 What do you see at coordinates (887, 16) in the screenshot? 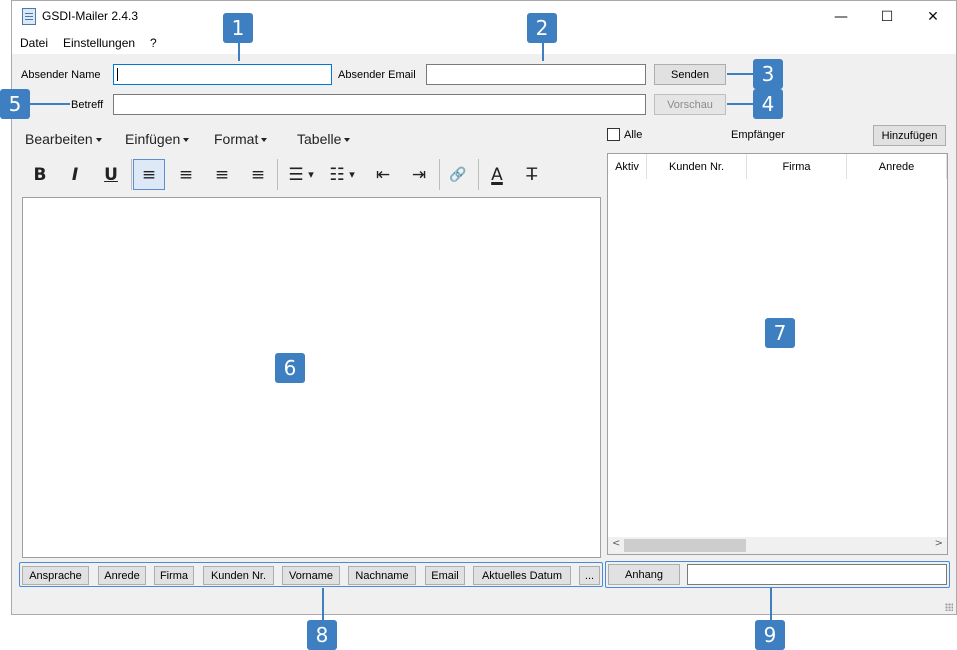
I see `maximize-button: ☐` at bounding box center [887, 16].